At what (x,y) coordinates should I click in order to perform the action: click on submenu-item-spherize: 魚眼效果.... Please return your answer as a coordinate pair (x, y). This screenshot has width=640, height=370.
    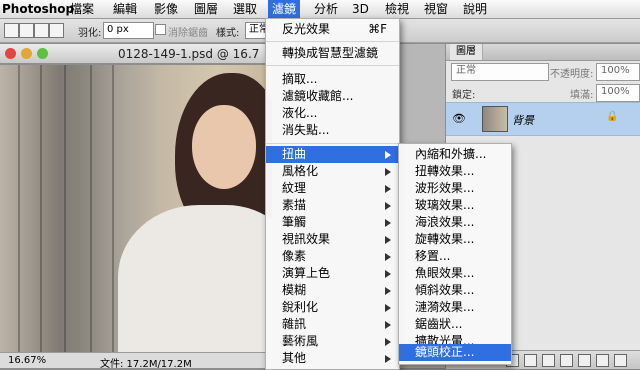
    Looking at the image, I should click on (455, 273).